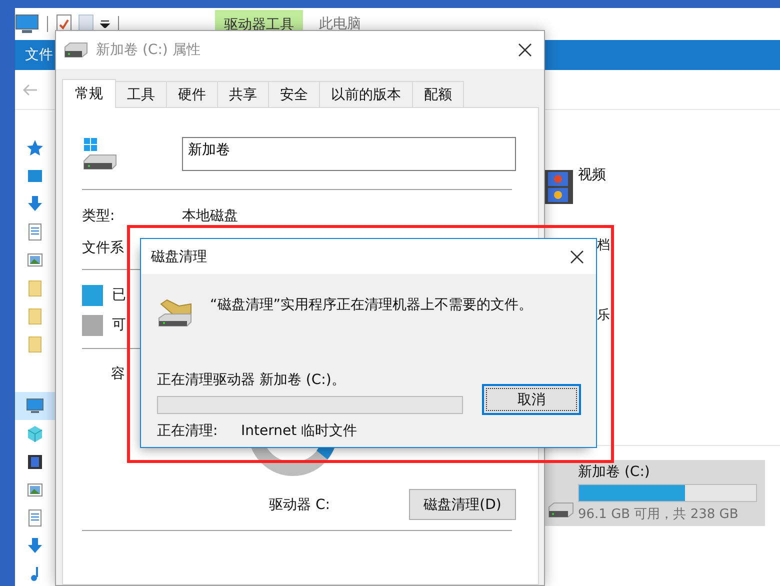 This screenshot has height=586, width=780. Describe the element at coordinates (349, 154) in the screenshot. I see `volume-name-field: 新加卷` at that location.